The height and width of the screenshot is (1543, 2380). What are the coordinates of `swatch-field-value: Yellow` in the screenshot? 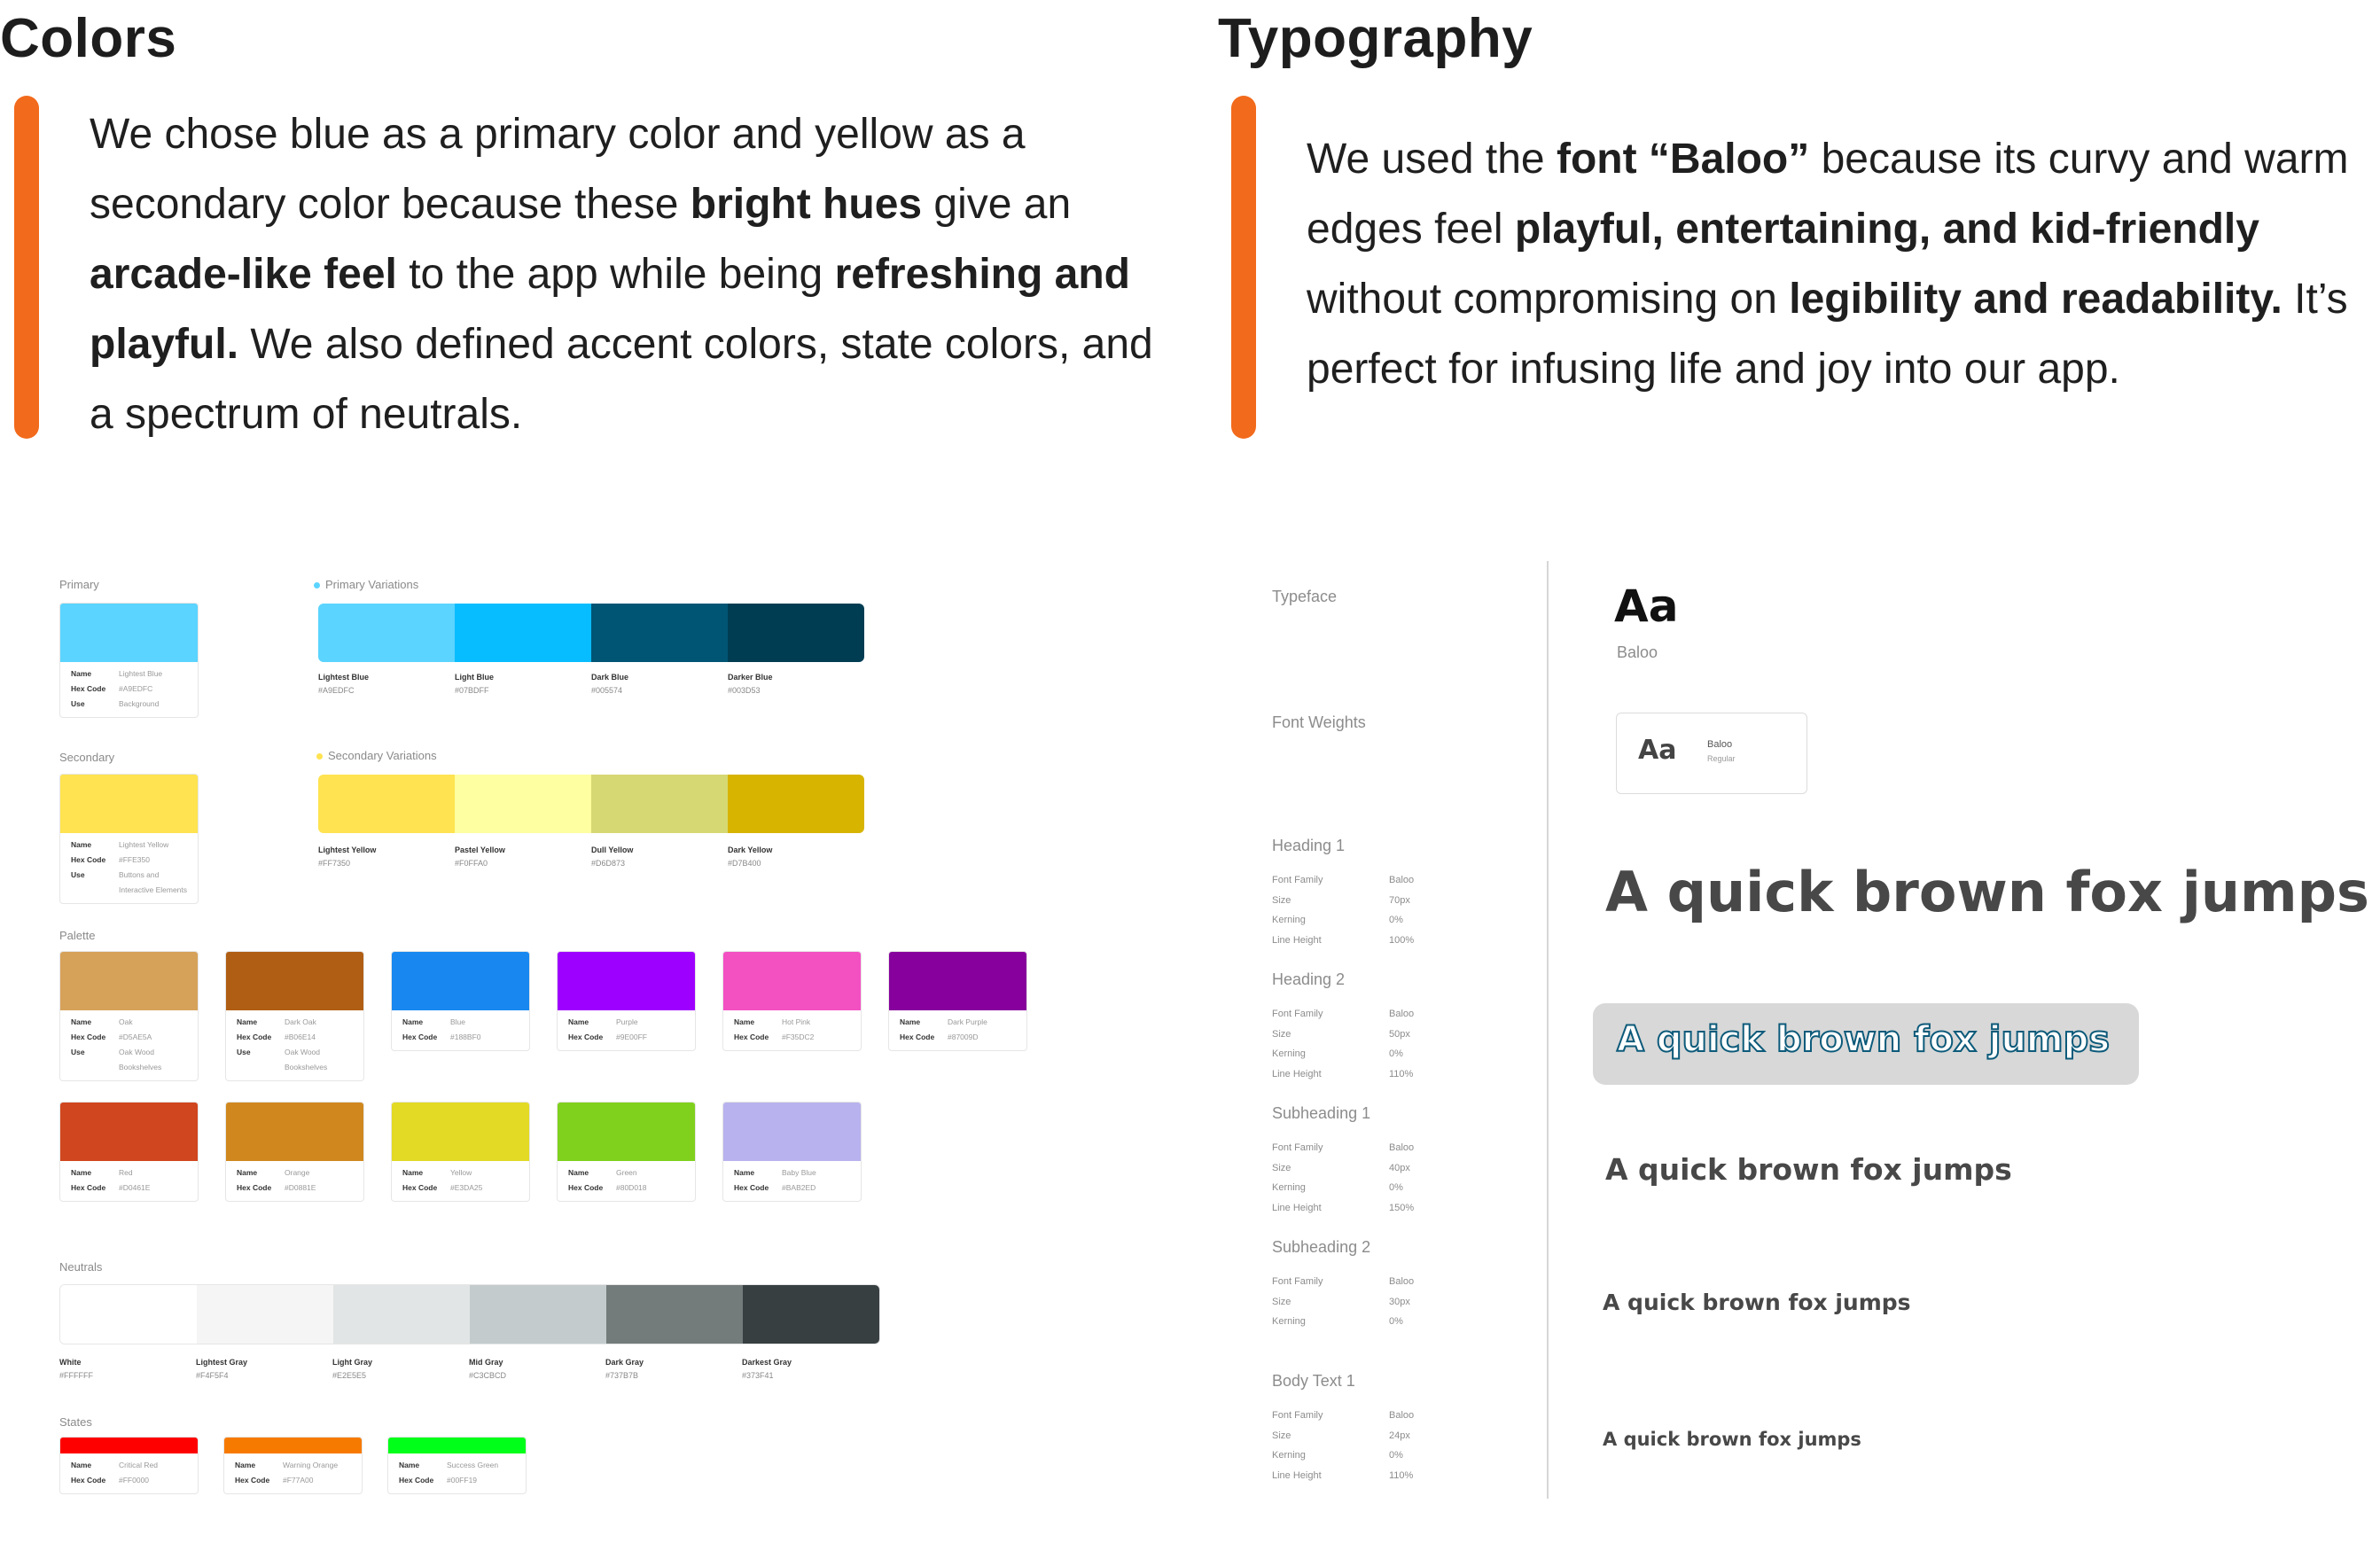 It's located at (461, 1172).